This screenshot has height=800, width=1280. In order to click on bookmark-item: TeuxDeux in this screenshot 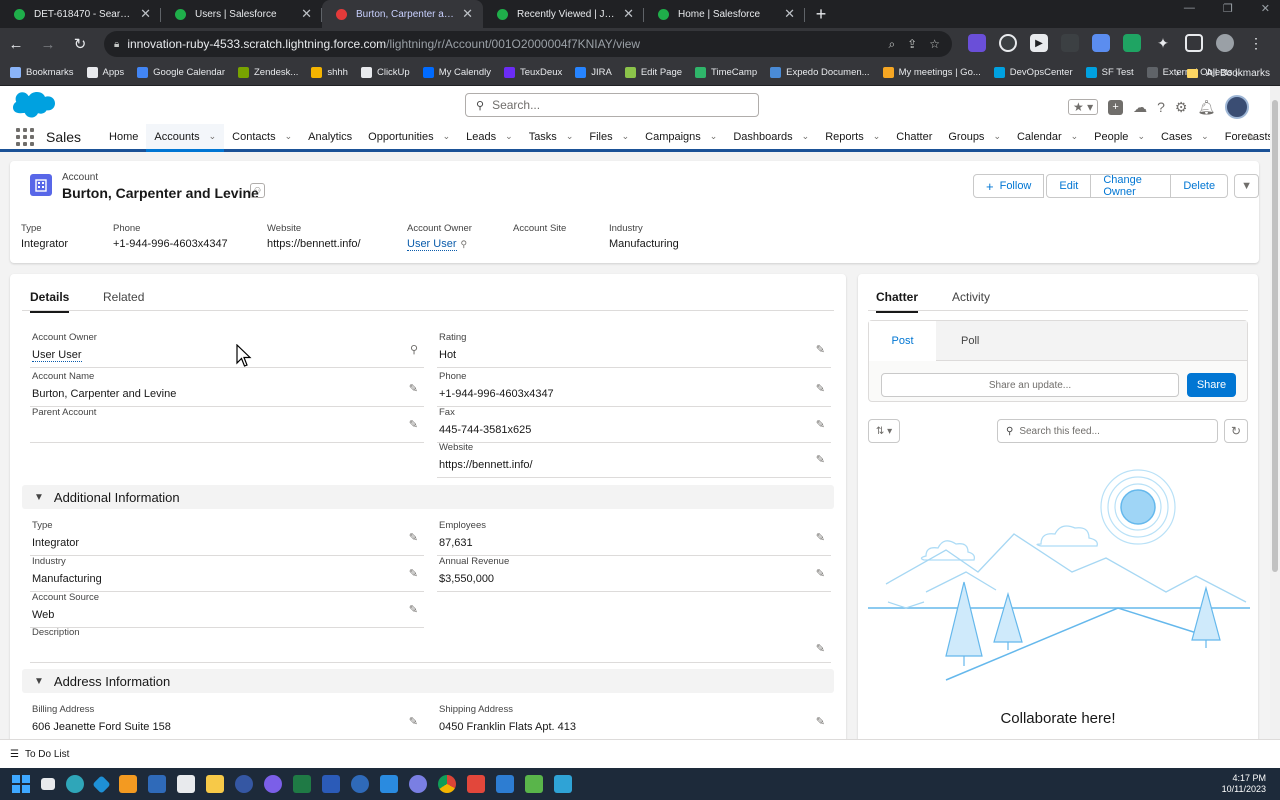, I will do `click(532, 72)`.